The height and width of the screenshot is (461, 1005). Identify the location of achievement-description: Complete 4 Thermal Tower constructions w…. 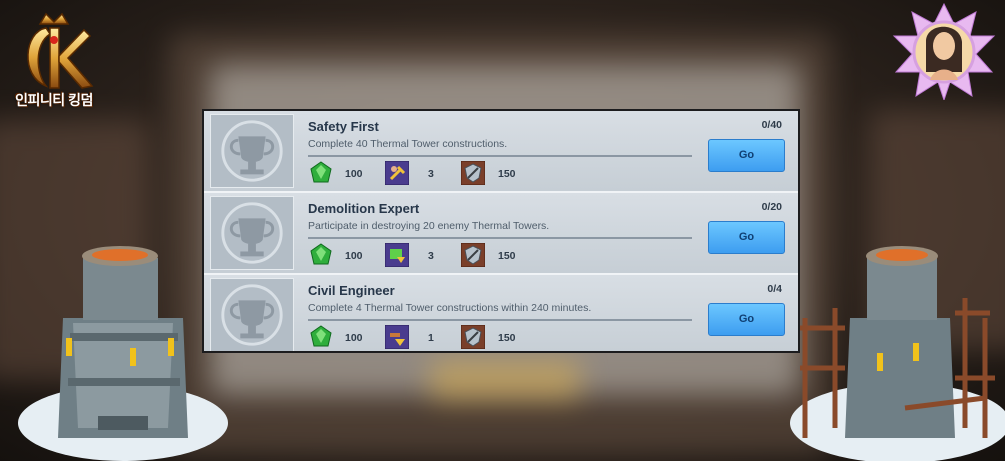
(450, 308).